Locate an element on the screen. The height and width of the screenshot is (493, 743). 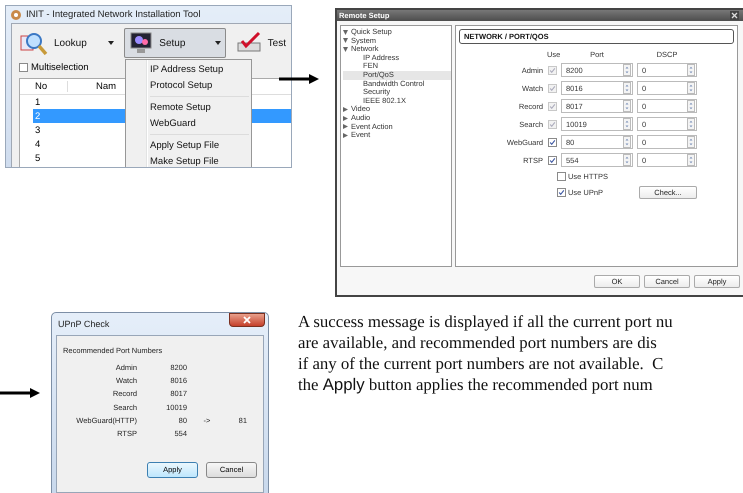
checkbox-label: Multiselection is located at coordinates (60, 67).